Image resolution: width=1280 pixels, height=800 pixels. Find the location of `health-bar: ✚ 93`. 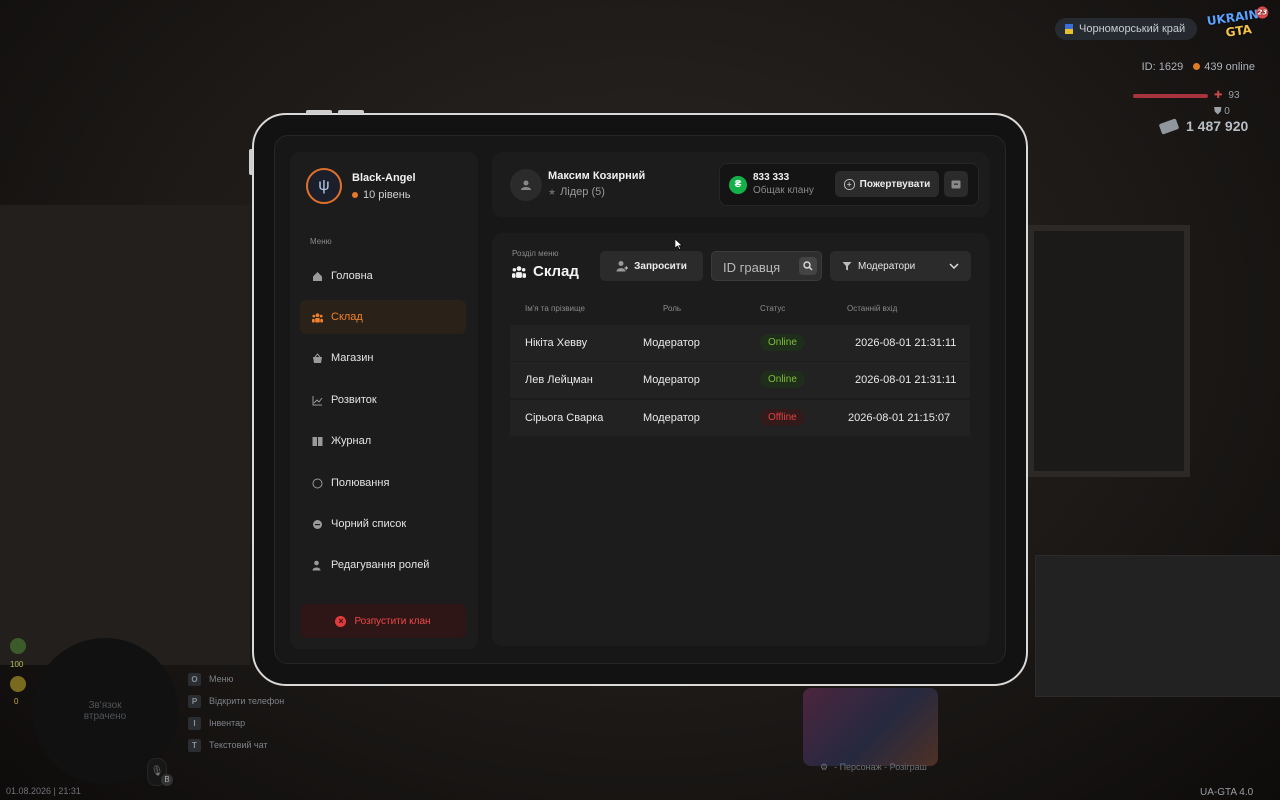

health-bar: ✚ 93 is located at coordinates (1186, 95).